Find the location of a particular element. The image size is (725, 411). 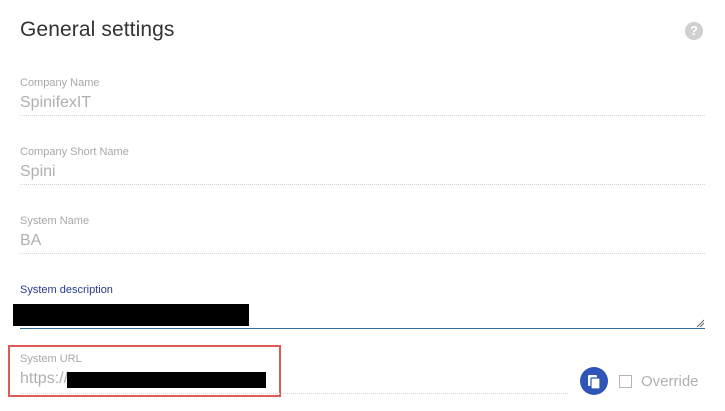

company-short-name-label: Company Short Name is located at coordinates (74, 152).